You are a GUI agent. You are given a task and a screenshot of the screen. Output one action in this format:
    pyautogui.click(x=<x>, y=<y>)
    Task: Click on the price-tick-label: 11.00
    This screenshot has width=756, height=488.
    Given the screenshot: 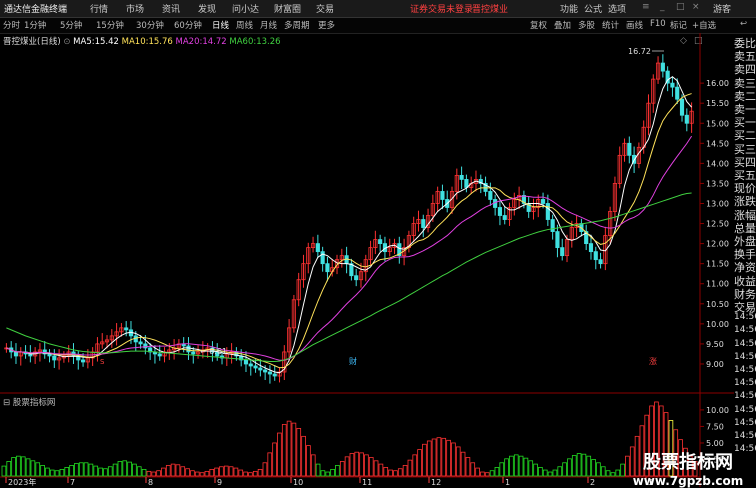 What is the action you would take?
    pyautogui.click(x=717, y=284)
    